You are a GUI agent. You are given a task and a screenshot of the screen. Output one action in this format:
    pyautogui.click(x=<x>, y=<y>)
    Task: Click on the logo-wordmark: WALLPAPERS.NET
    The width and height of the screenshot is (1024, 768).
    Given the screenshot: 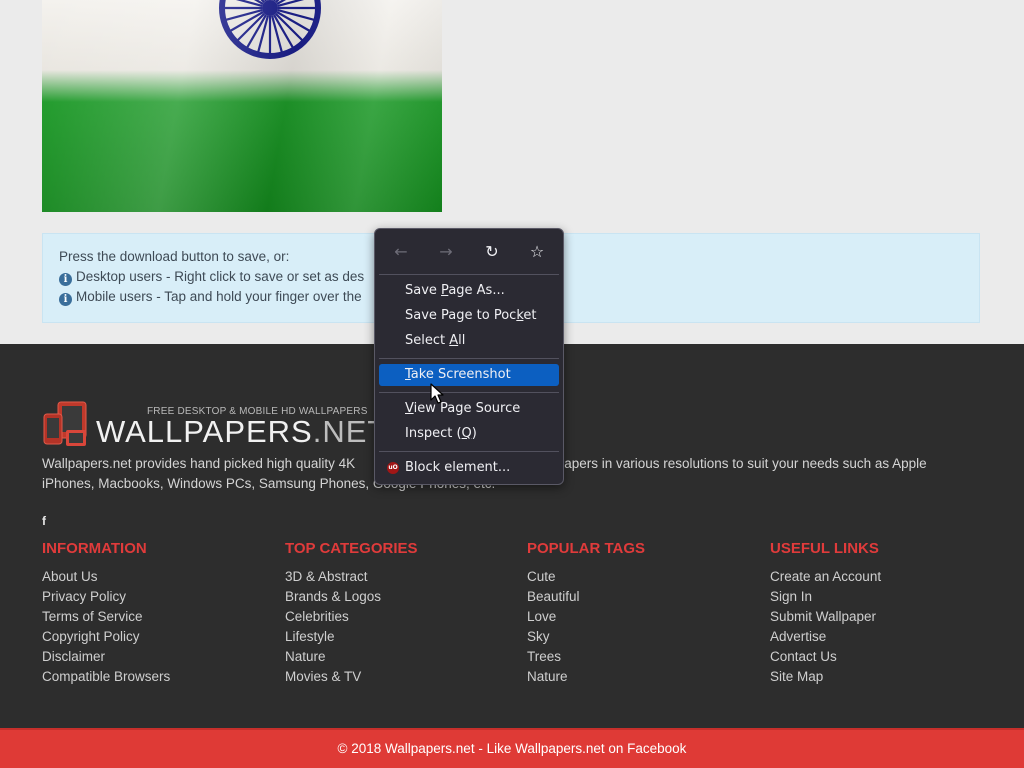 What is the action you would take?
    pyautogui.click(x=241, y=432)
    